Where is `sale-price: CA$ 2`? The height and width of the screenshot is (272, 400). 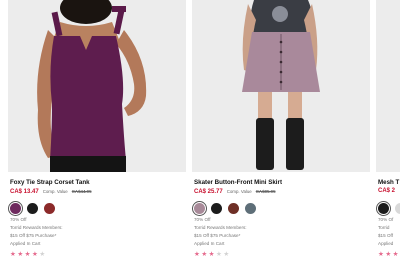
sale-price: CA$ 2 is located at coordinates (387, 191).